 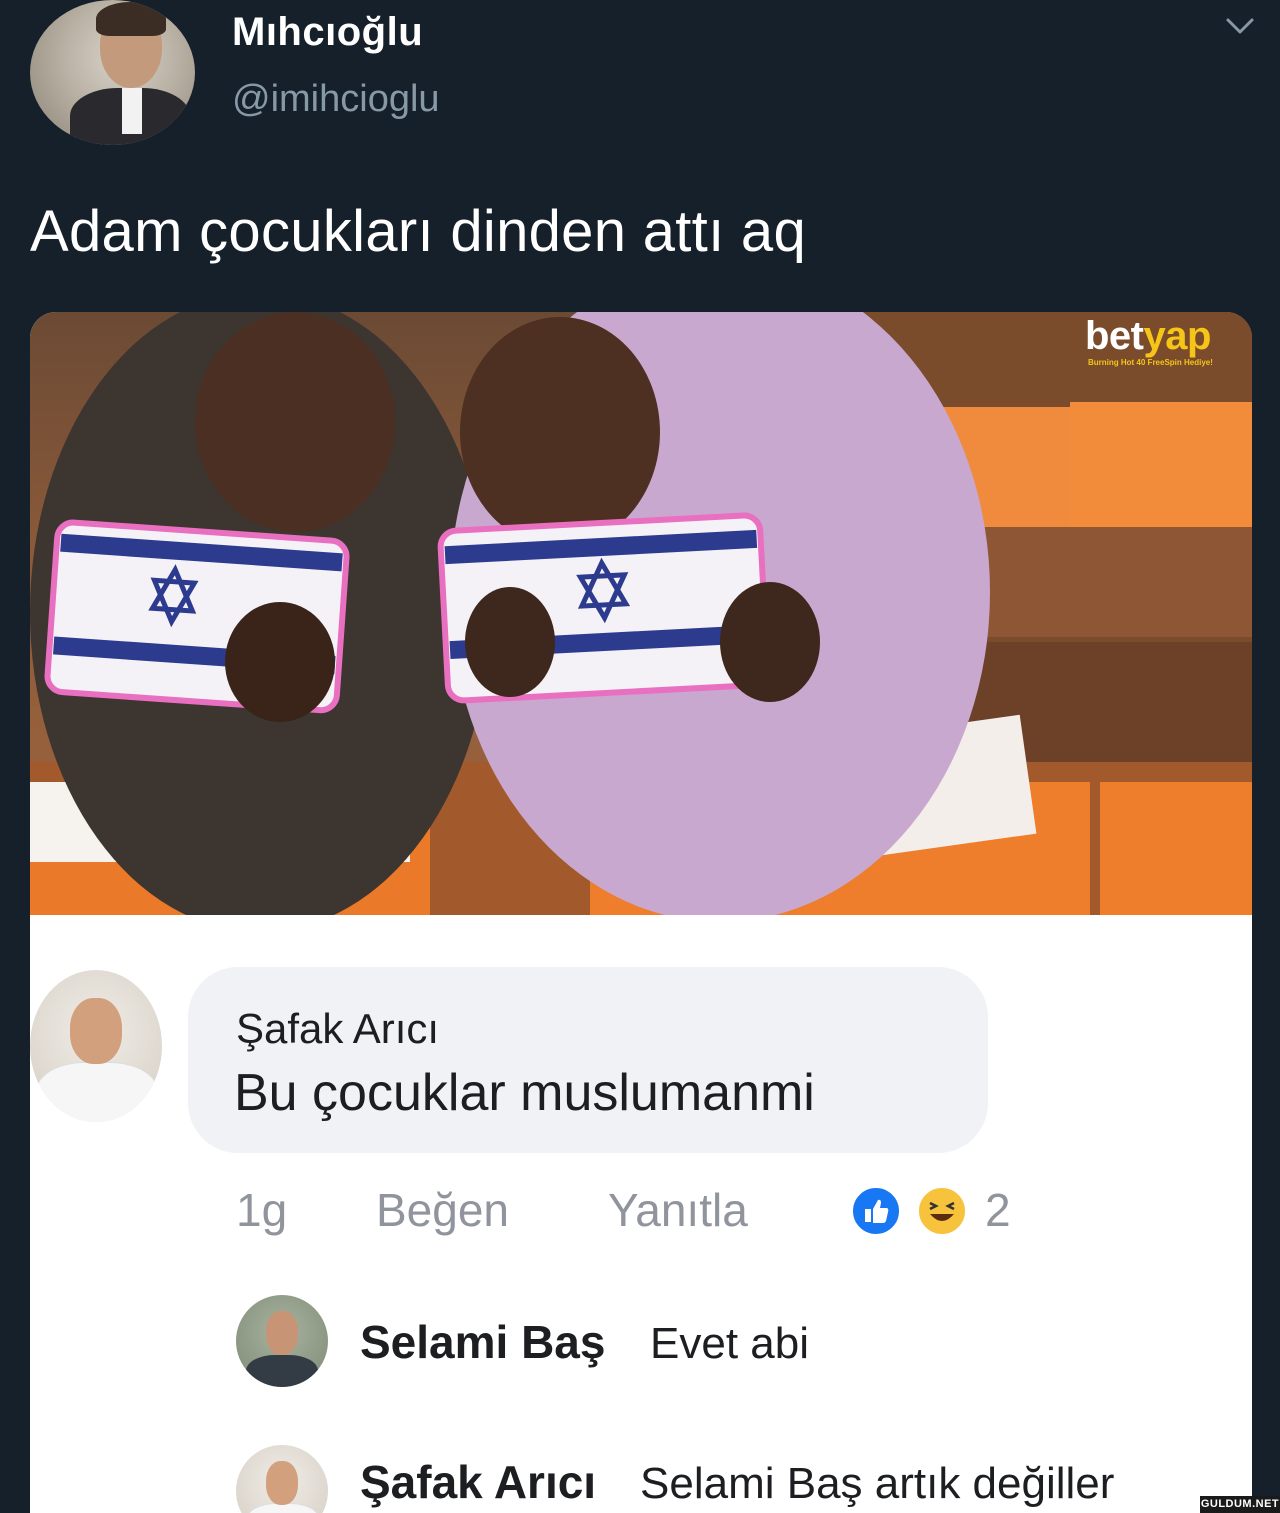 What do you see at coordinates (336, 99) in the screenshot?
I see `author-handle: @imihcioglu` at bounding box center [336, 99].